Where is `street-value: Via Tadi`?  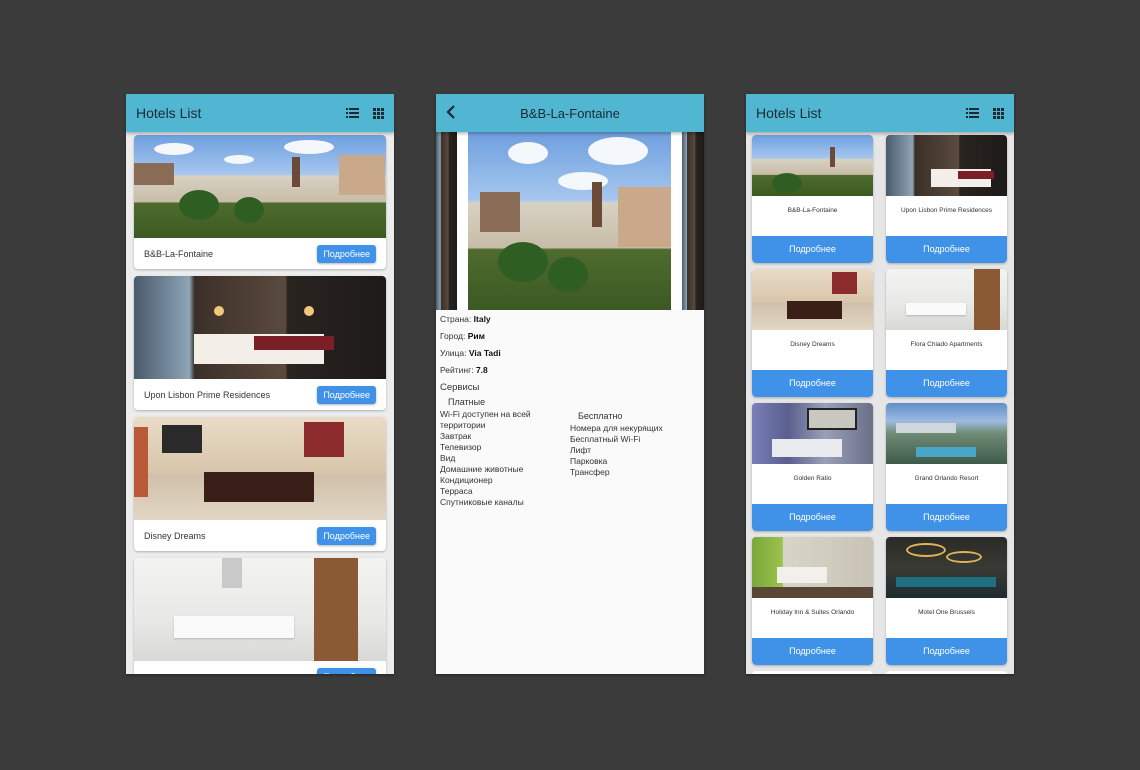
street-value: Via Tadi is located at coordinates (484, 353).